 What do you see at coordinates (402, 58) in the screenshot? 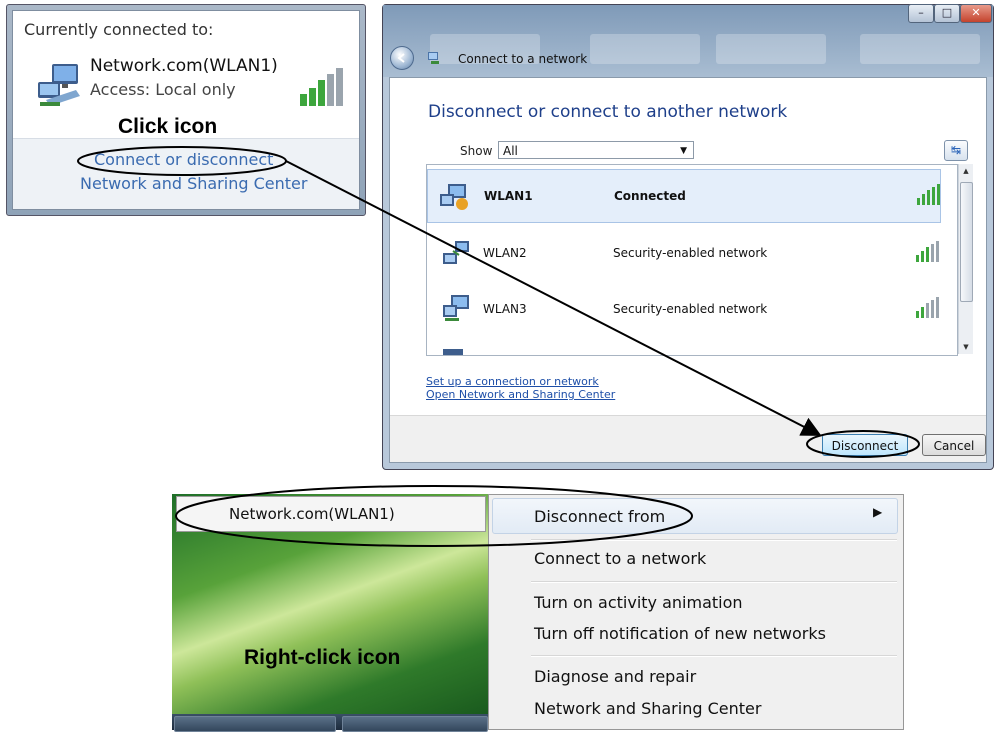
I see `back-icon` at bounding box center [402, 58].